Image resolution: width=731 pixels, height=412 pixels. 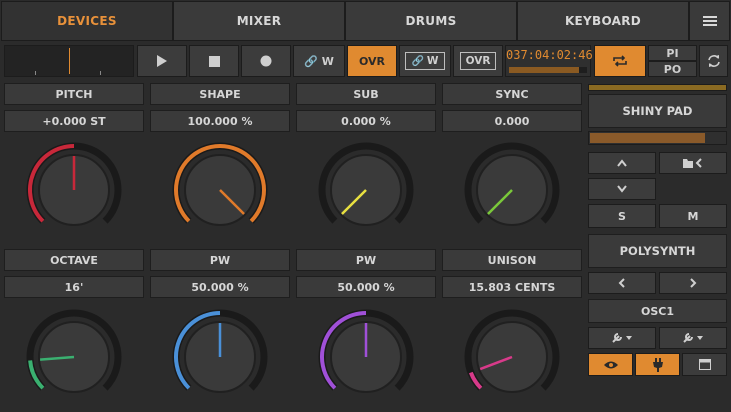 What do you see at coordinates (693, 216) in the screenshot?
I see `mute-button: M` at bounding box center [693, 216].